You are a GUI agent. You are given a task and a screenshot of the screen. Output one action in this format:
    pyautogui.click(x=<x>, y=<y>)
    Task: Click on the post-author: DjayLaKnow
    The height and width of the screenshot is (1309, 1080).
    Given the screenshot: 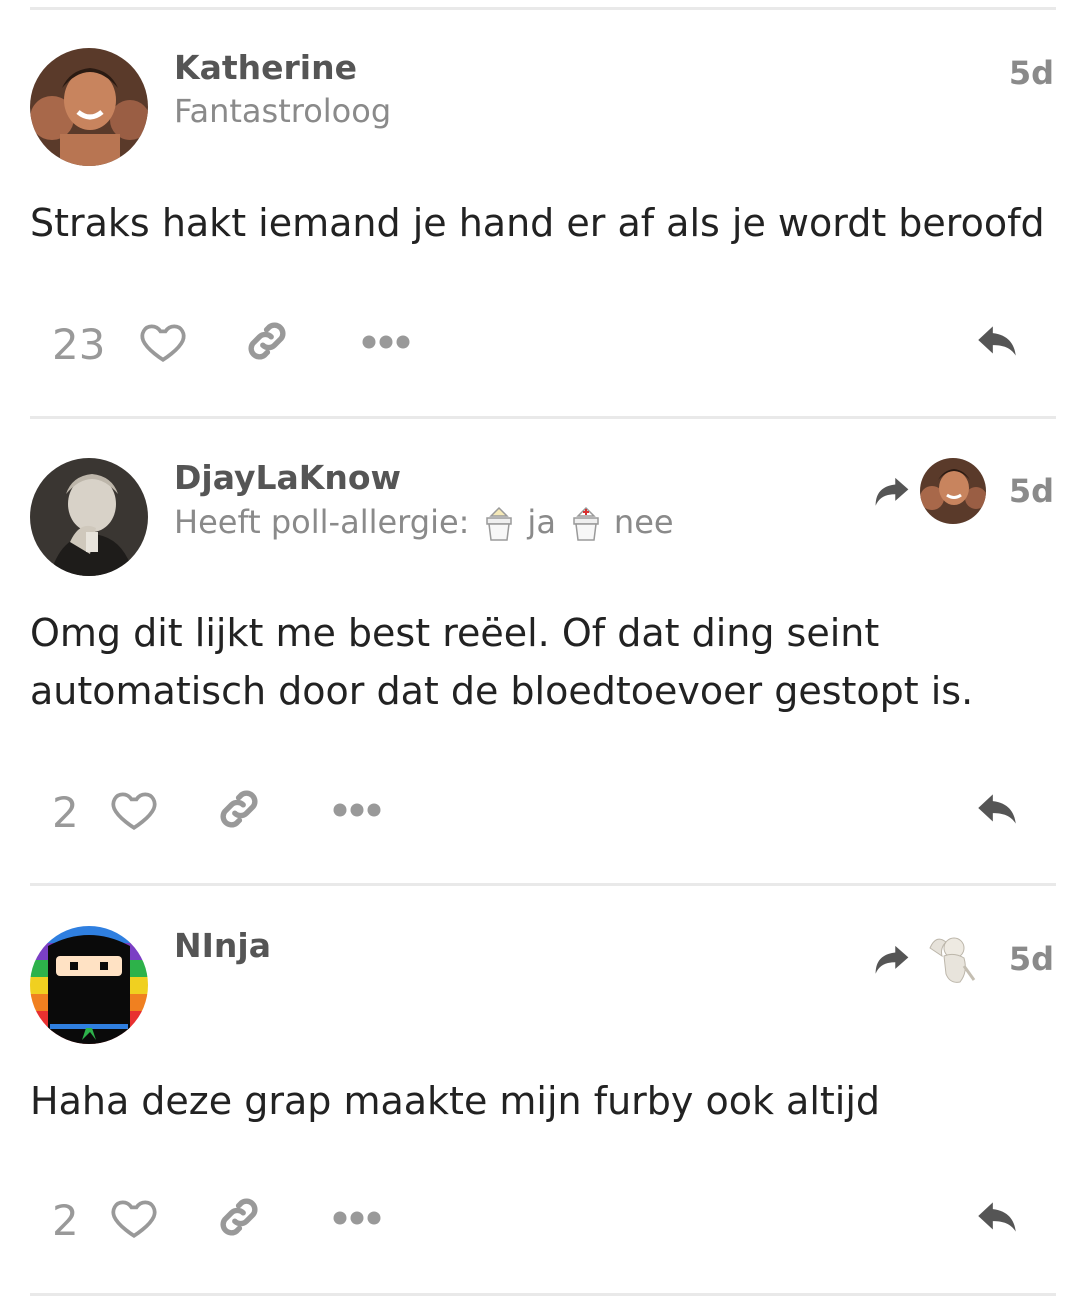 What is the action you would take?
    pyautogui.click(x=287, y=477)
    